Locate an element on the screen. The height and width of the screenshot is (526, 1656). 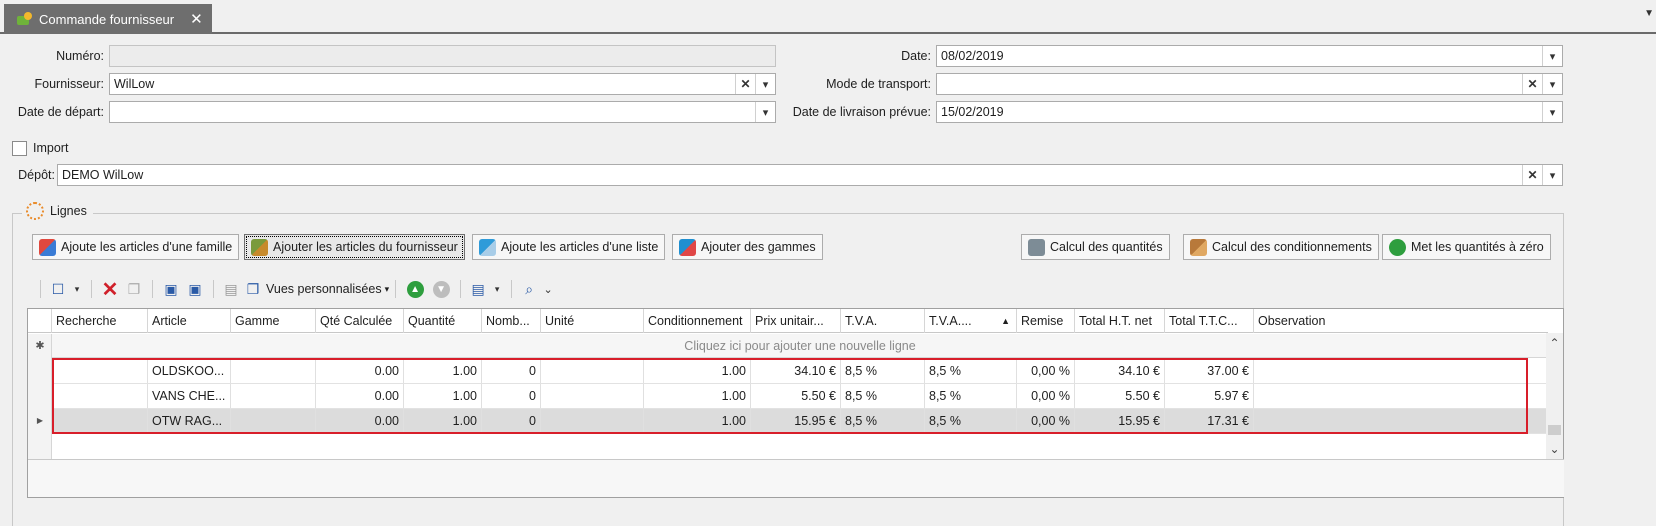
expand-icon: ▣ is located at coordinates (195, 289).